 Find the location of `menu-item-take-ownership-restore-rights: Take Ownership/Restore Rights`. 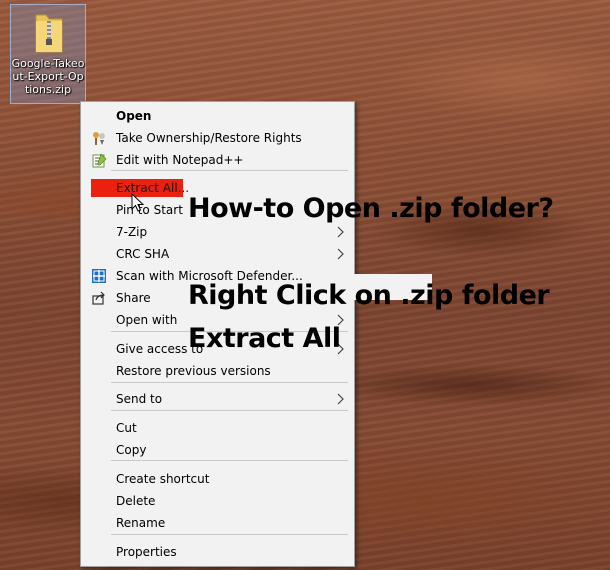

menu-item-take-ownership-restore-rights: Take Ownership/Restore Rights is located at coordinates (217, 138).